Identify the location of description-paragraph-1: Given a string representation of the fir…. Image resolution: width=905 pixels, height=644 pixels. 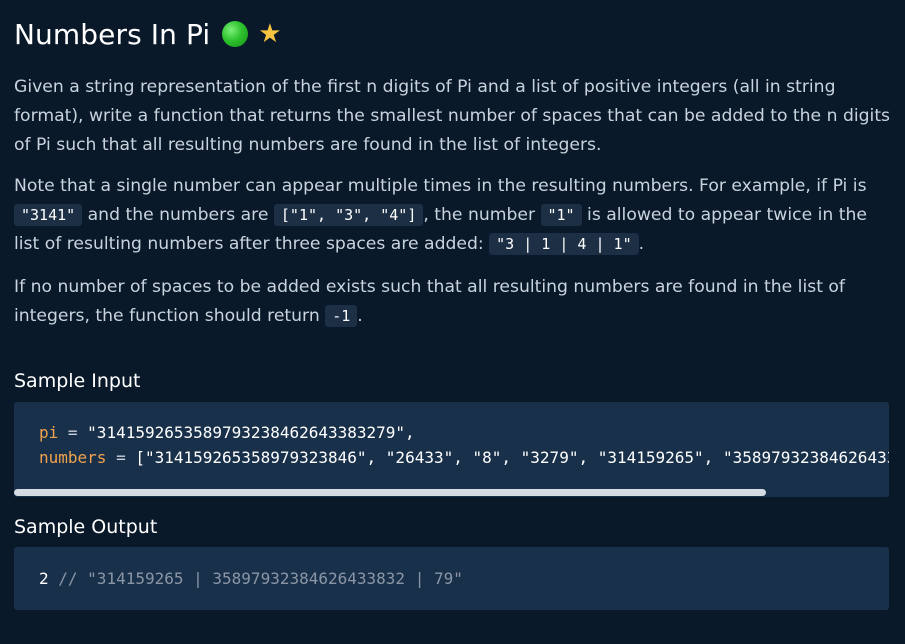
(452, 116).